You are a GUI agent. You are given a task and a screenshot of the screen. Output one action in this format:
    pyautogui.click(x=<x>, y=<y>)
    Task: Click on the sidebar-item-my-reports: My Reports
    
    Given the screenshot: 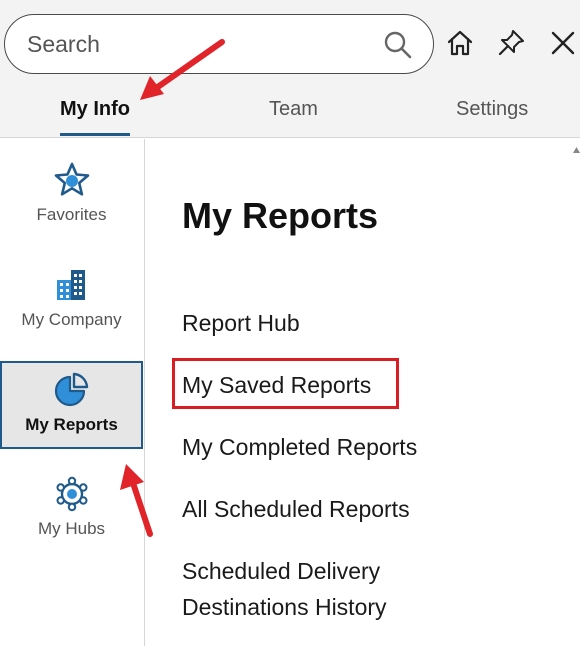 What is the action you would take?
    pyautogui.click(x=71, y=405)
    